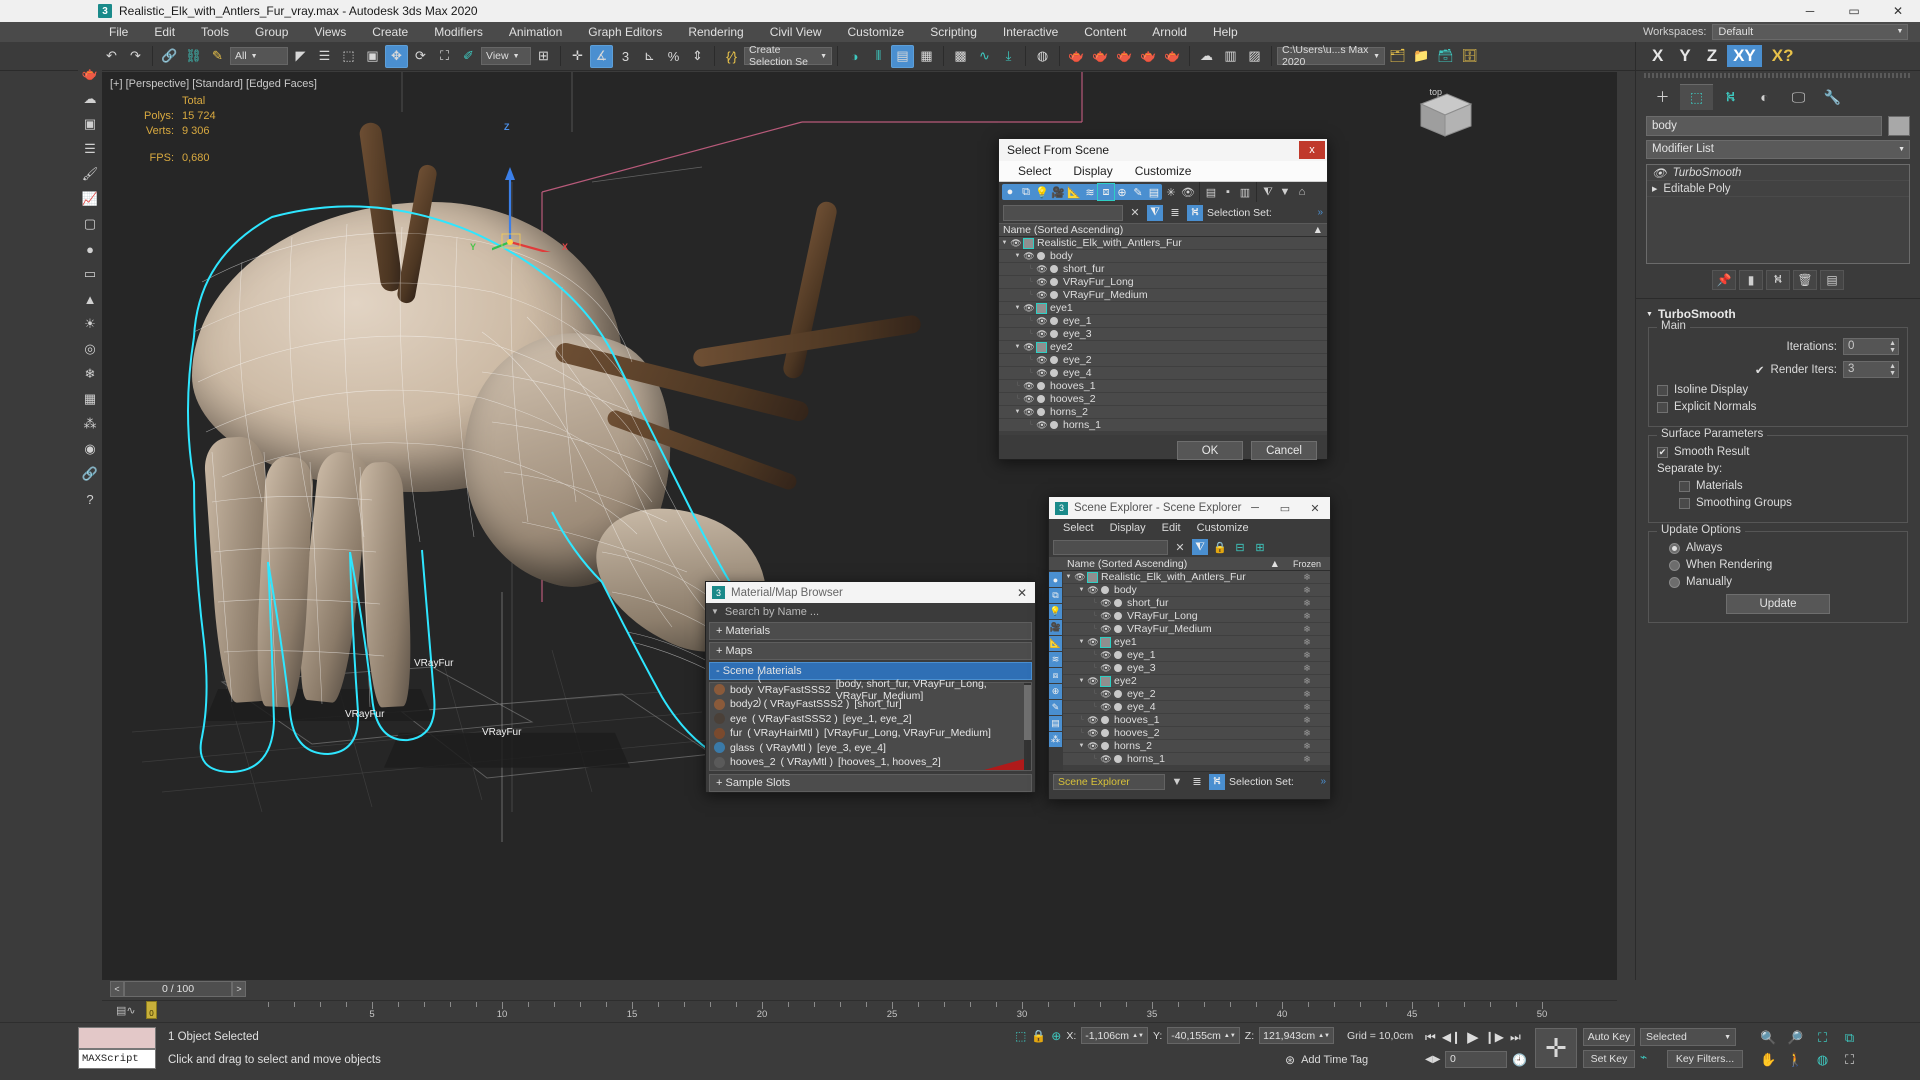  Describe the element at coordinates (1163, 412) in the screenshot. I see `tree-row: ▼ 👁 horns_2` at that location.